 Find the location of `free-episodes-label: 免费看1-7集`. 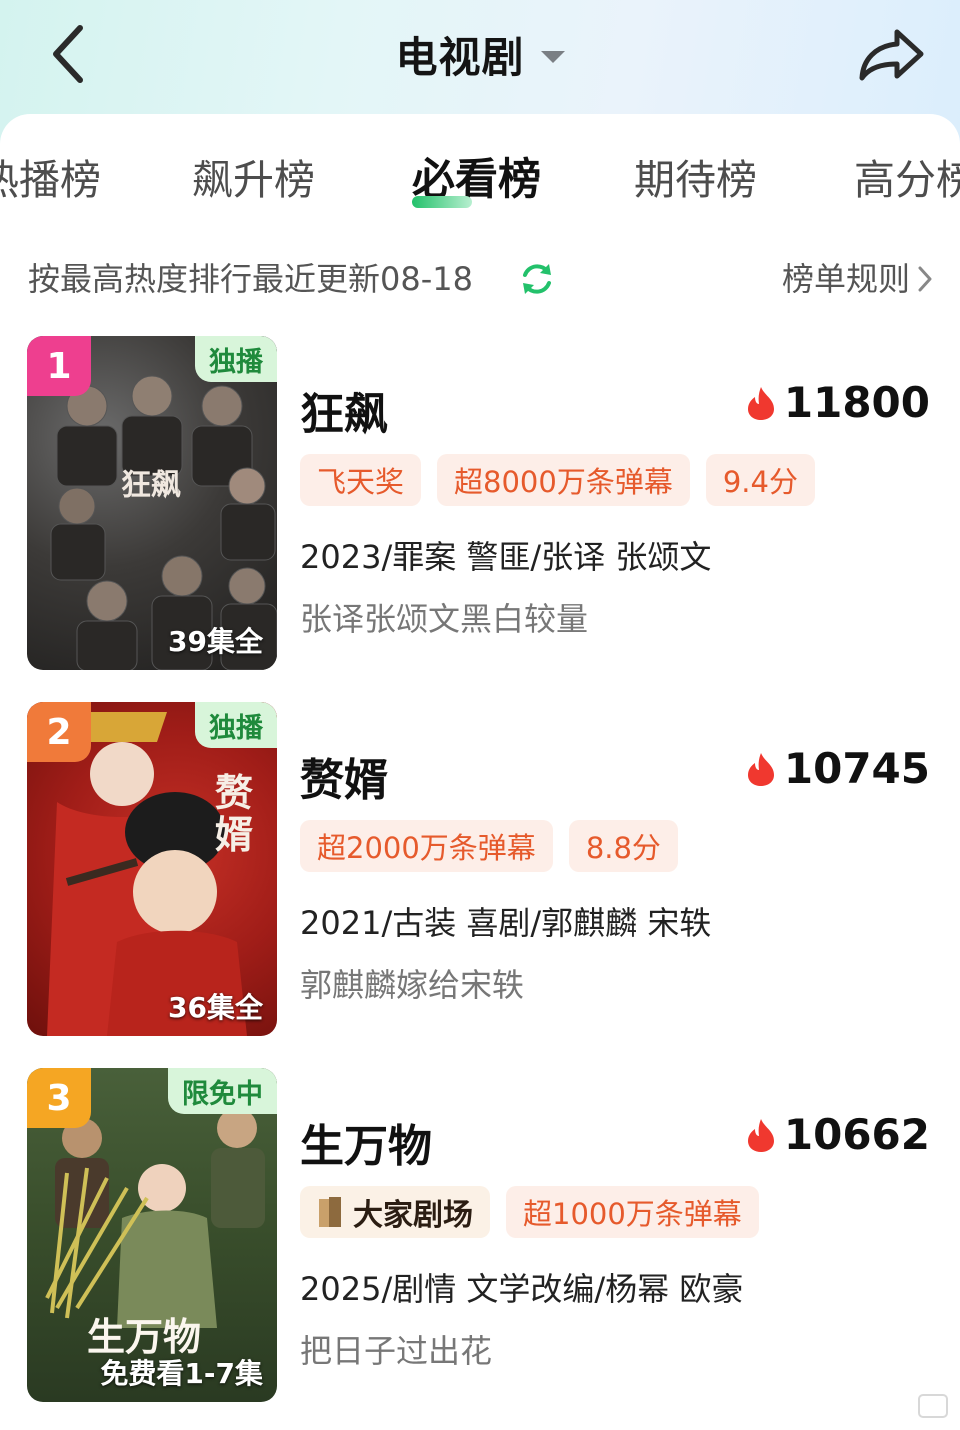

free-episodes-label: 免费看1-7集 is located at coordinates (181, 1373).